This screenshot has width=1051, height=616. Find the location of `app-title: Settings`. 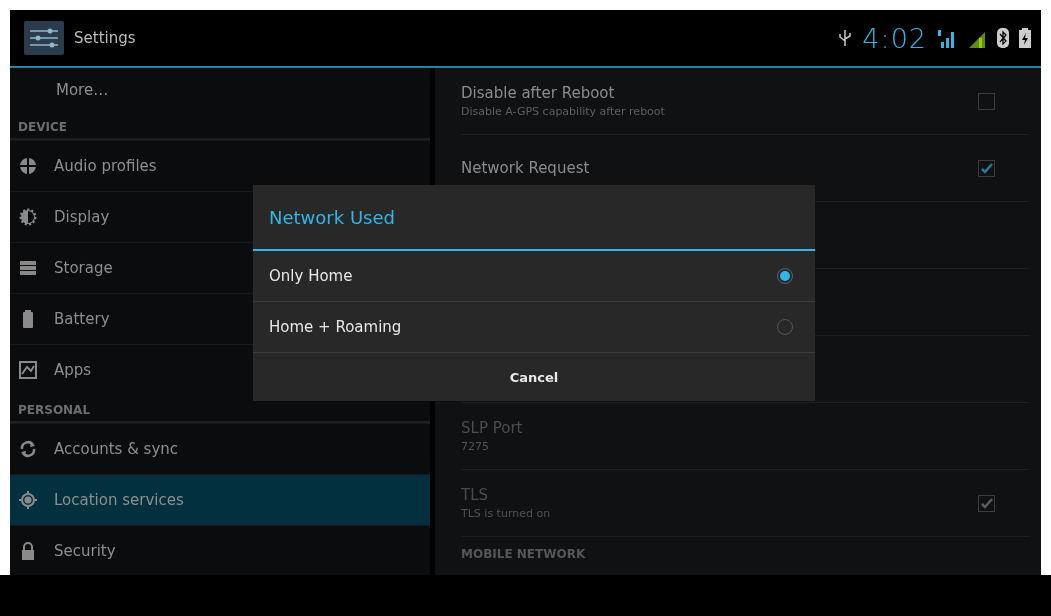

app-title: Settings is located at coordinates (105, 38).